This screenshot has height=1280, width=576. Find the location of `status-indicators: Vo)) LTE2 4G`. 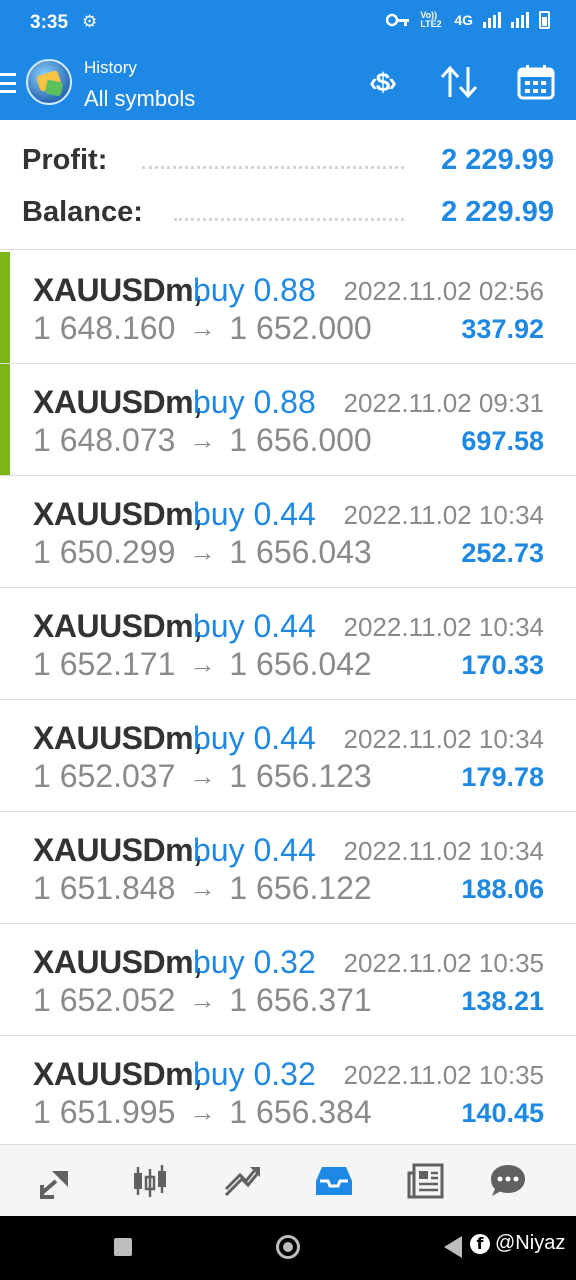

status-indicators: Vo)) LTE2 4G is located at coordinates (468, 20).